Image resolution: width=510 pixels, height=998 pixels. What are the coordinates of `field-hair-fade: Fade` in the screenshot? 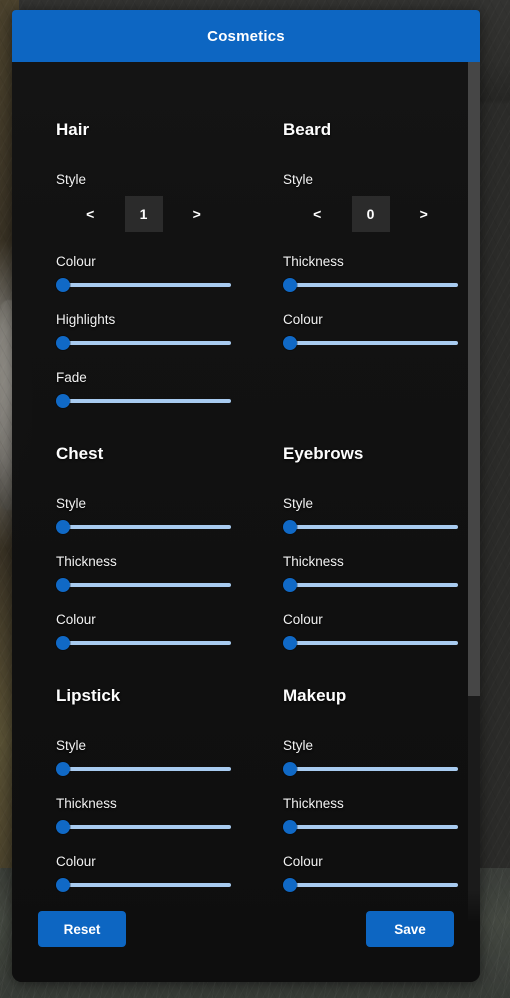 It's located at (143, 389).